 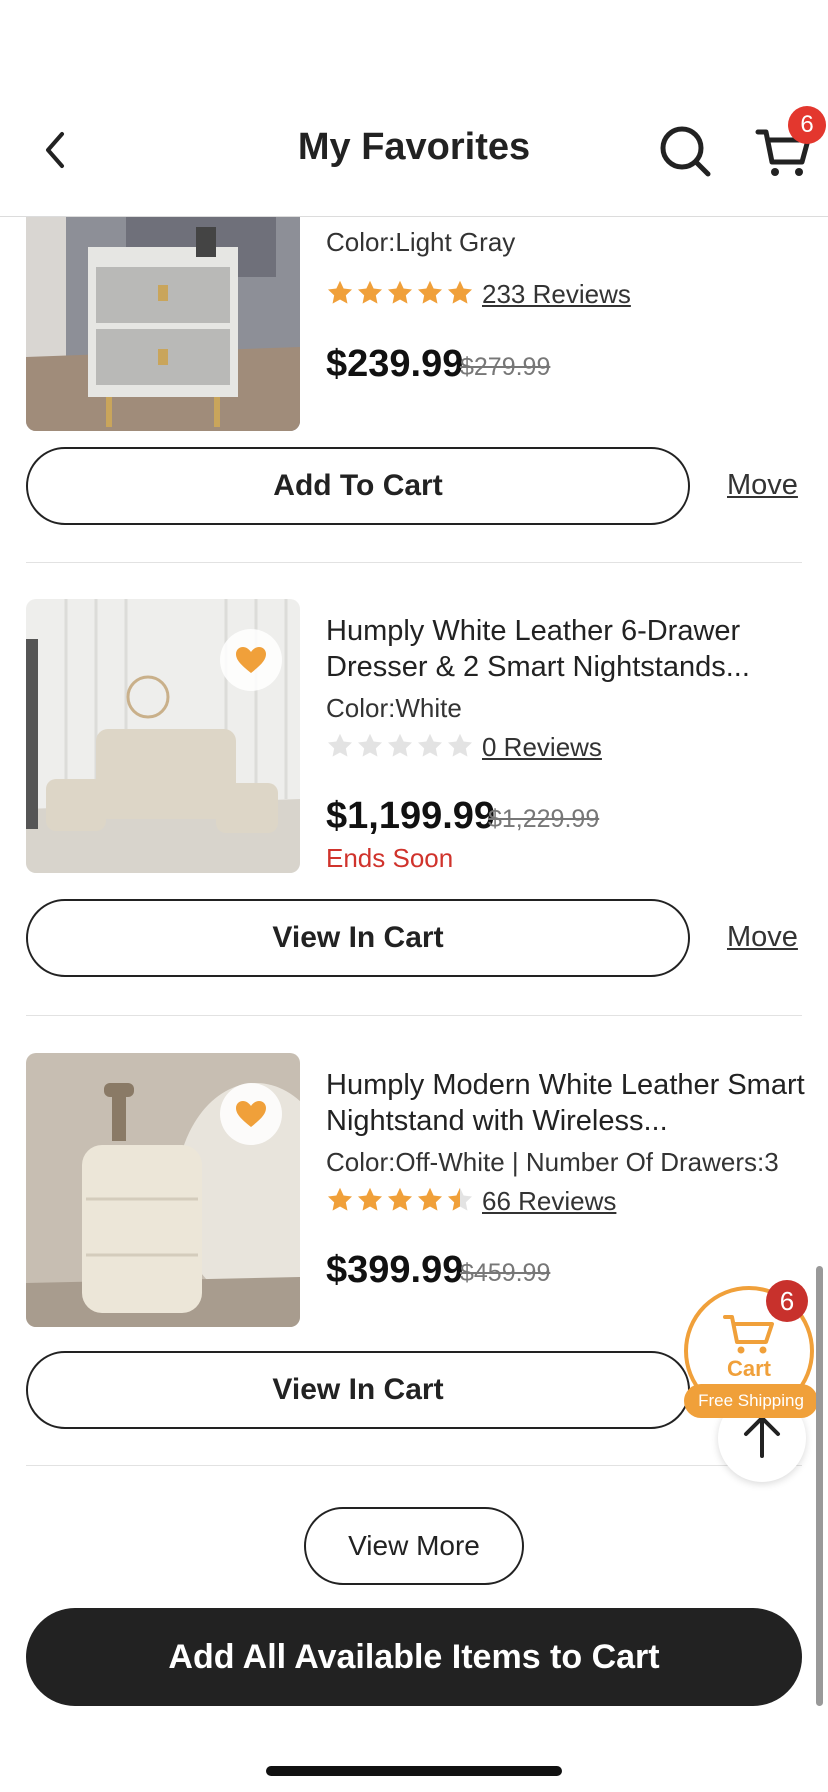 What do you see at coordinates (748, 1334) in the screenshot?
I see `cart-icon` at bounding box center [748, 1334].